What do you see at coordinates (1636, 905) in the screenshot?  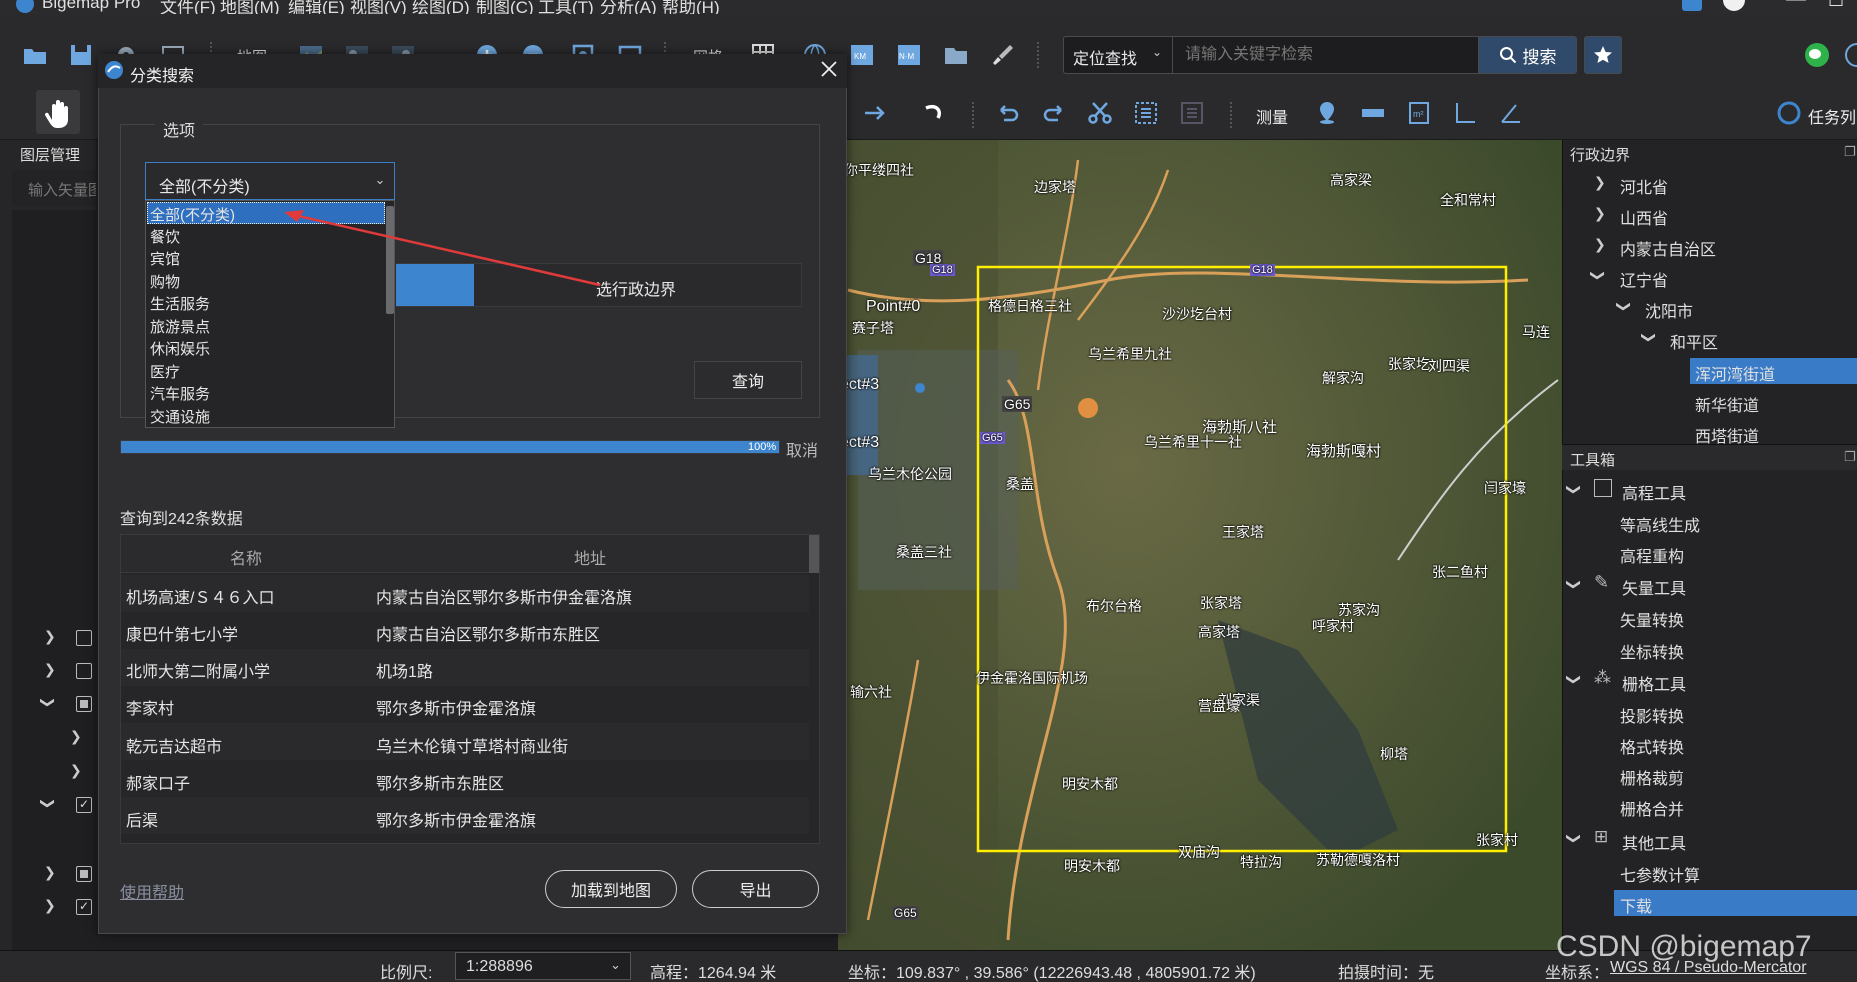 I see `tool-download: 下载` at bounding box center [1636, 905].